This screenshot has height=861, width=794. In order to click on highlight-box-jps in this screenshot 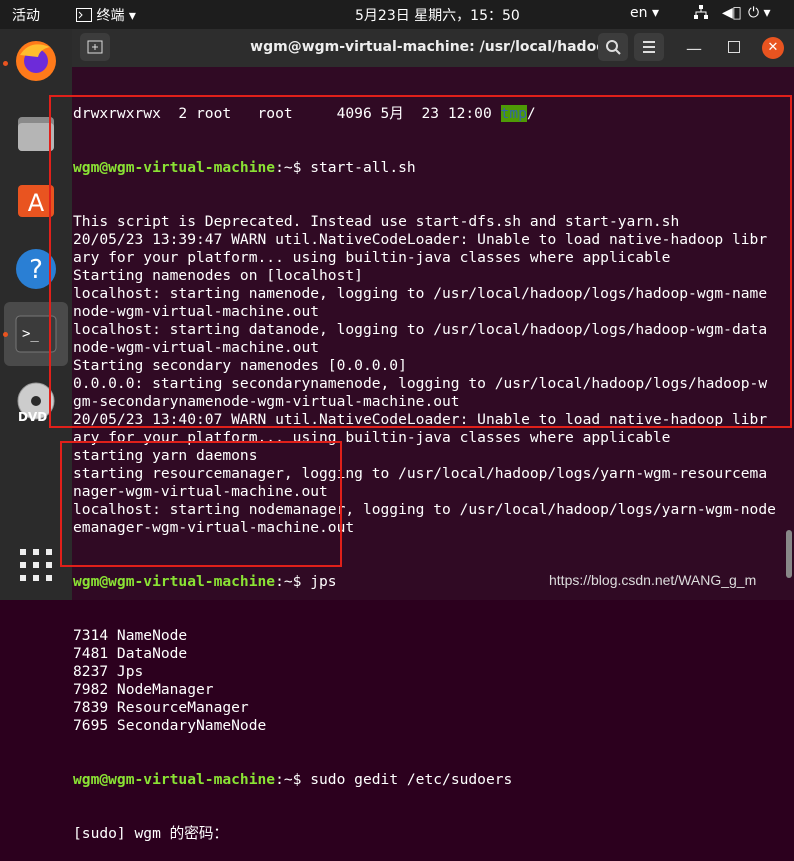, I will do `click(201, 504)`.